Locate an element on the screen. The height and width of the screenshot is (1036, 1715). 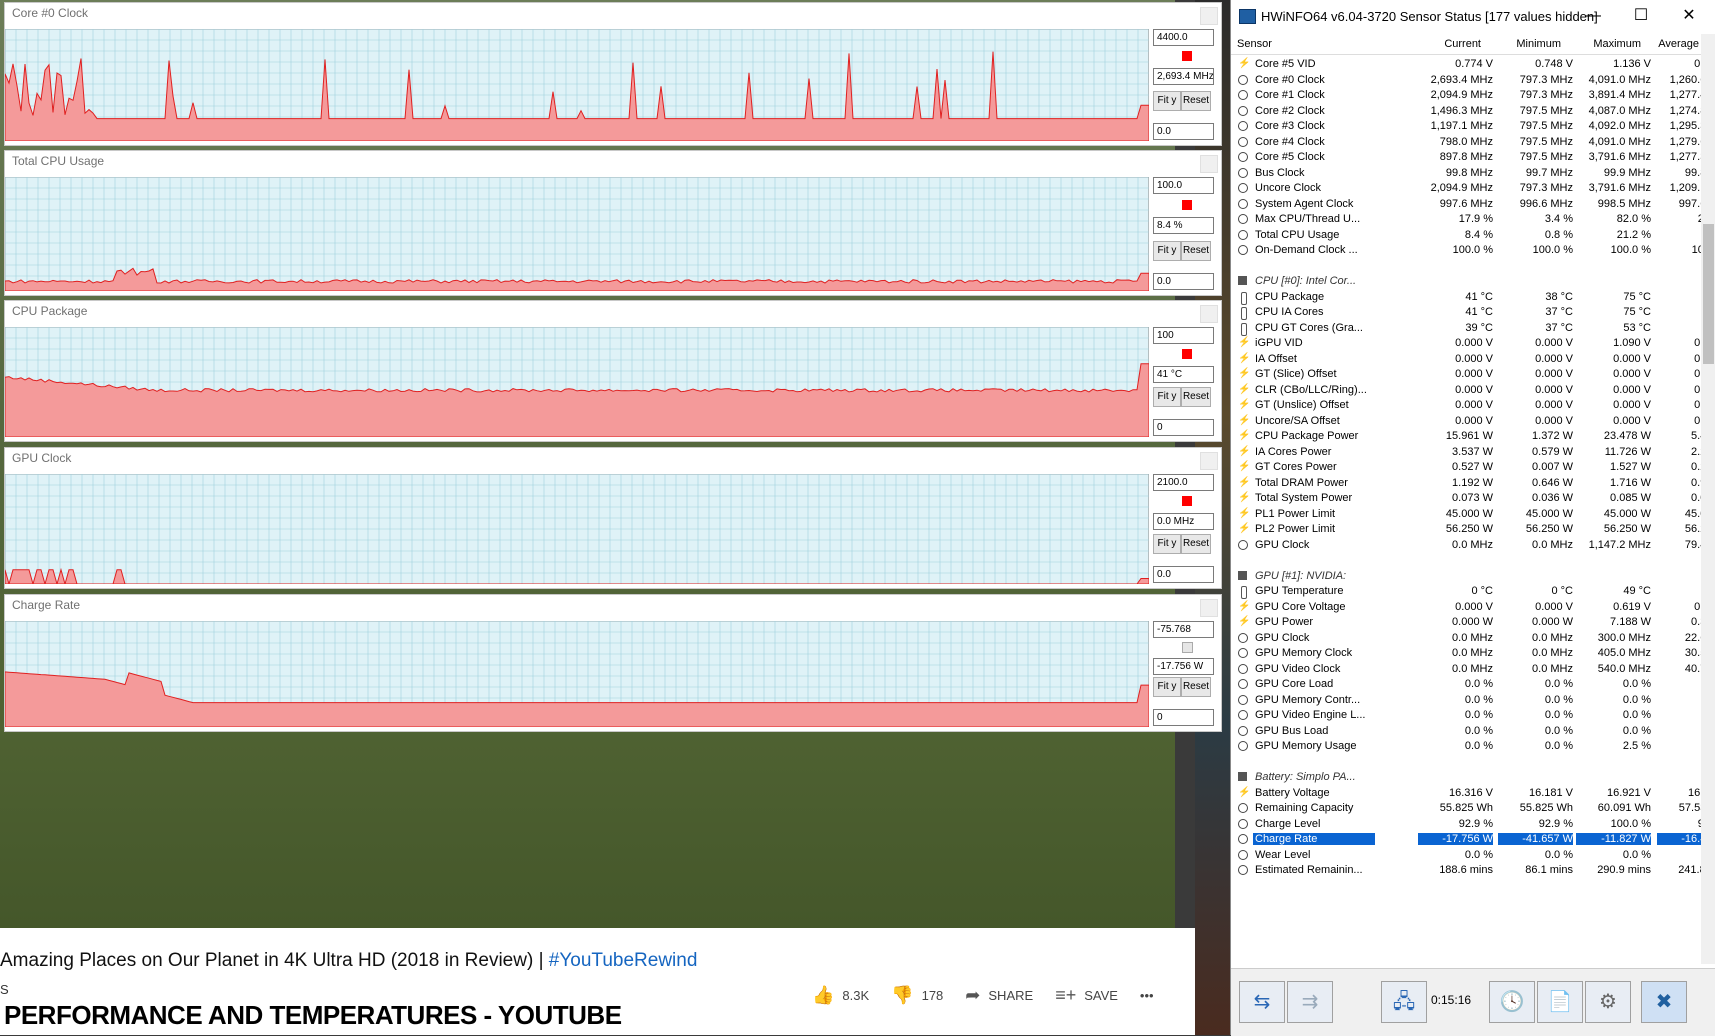
minimize-button: — is located at coordinates (1593, 16).